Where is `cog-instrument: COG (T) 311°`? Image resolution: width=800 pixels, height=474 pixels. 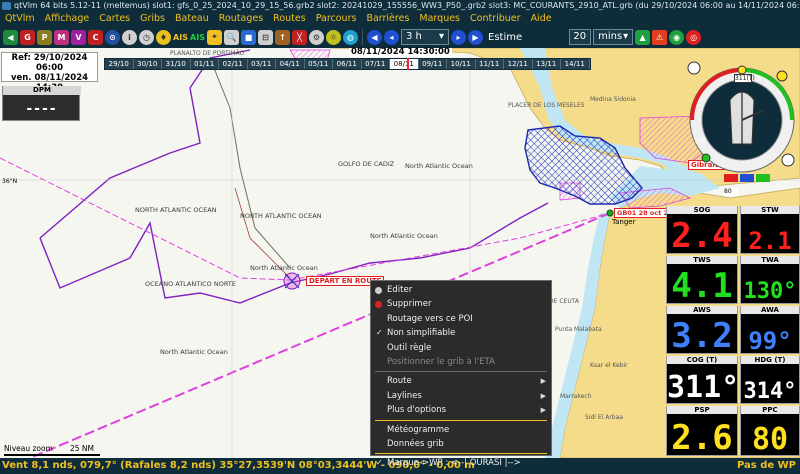
cog-instrument: COG (T) 311° is located at coordinates (702, 380).